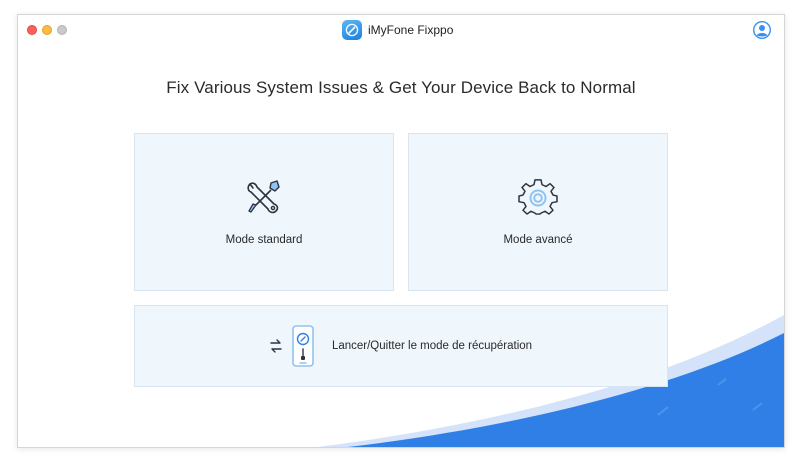 The width and height of the screenshot is (800, 466). I want to click on minimize-window-button, so click(47, 30).